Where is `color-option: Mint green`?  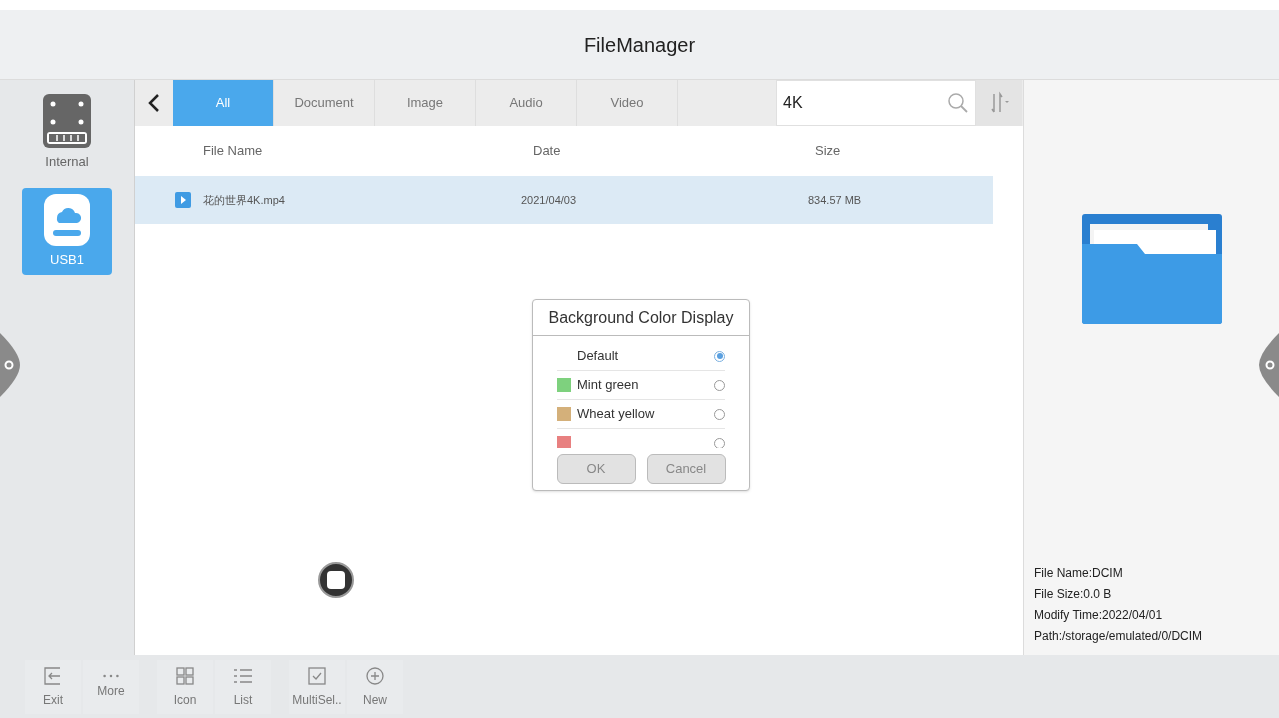 color-option: Mint green is located at coordinates (641, 385).